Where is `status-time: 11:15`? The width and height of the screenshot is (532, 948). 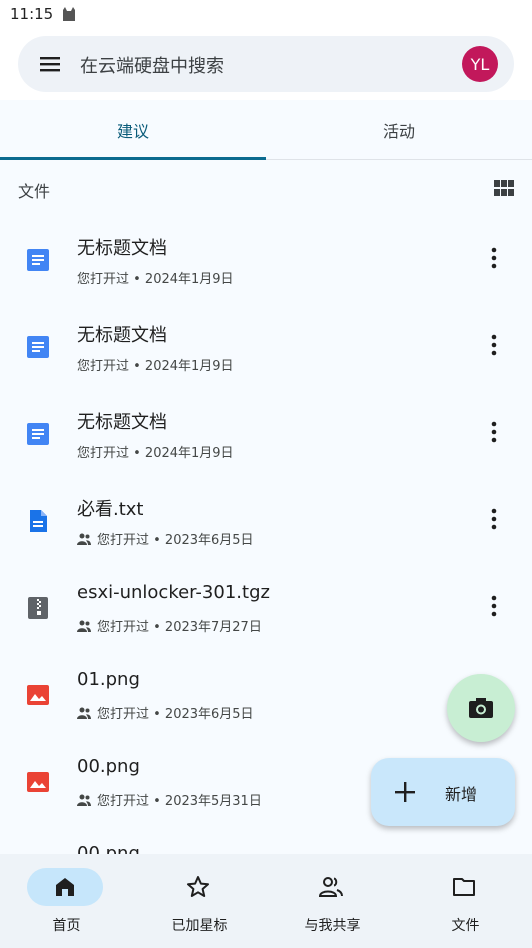
status-time: 11:15 is located at coordinates (32, 14).